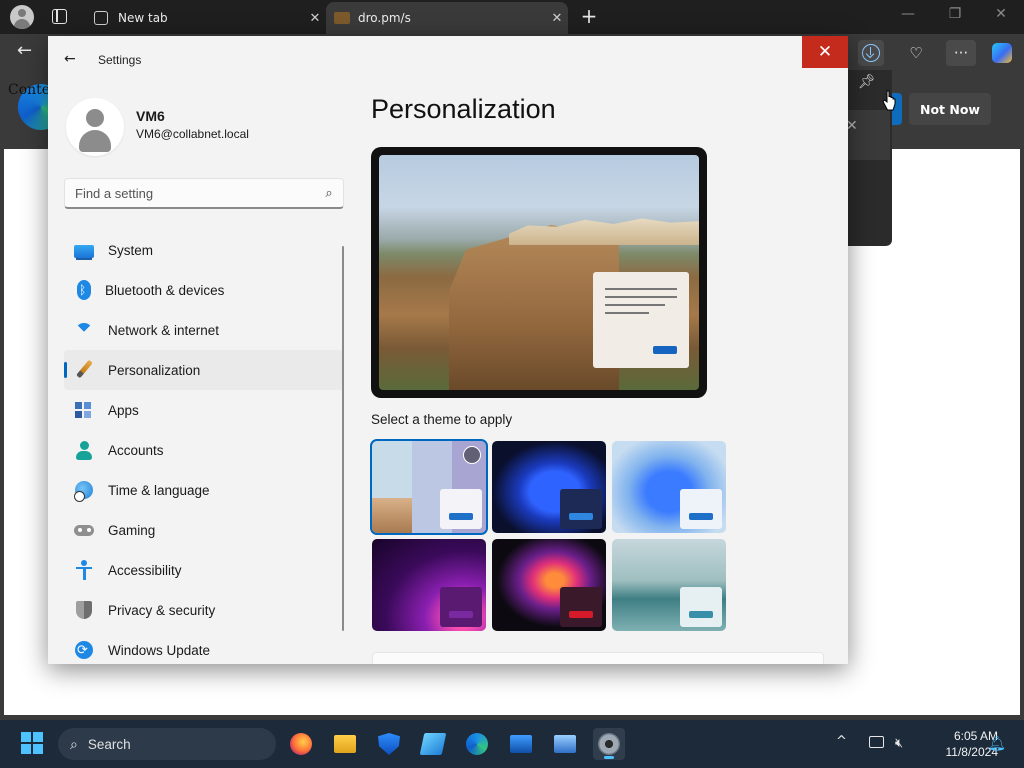 The width and height of the screenshot is (1024, 768). What do you see at coordinates (301, 744) in the screenshot?
I see `firefox-icon` at bounding box center [301, 744].